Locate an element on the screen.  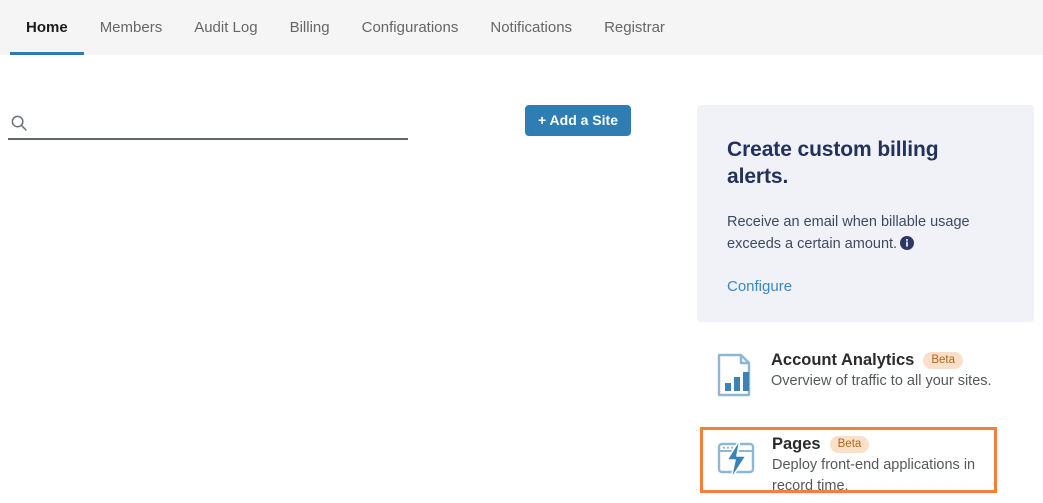
document-bar-chart-icon is located at coordinates (735, 375).